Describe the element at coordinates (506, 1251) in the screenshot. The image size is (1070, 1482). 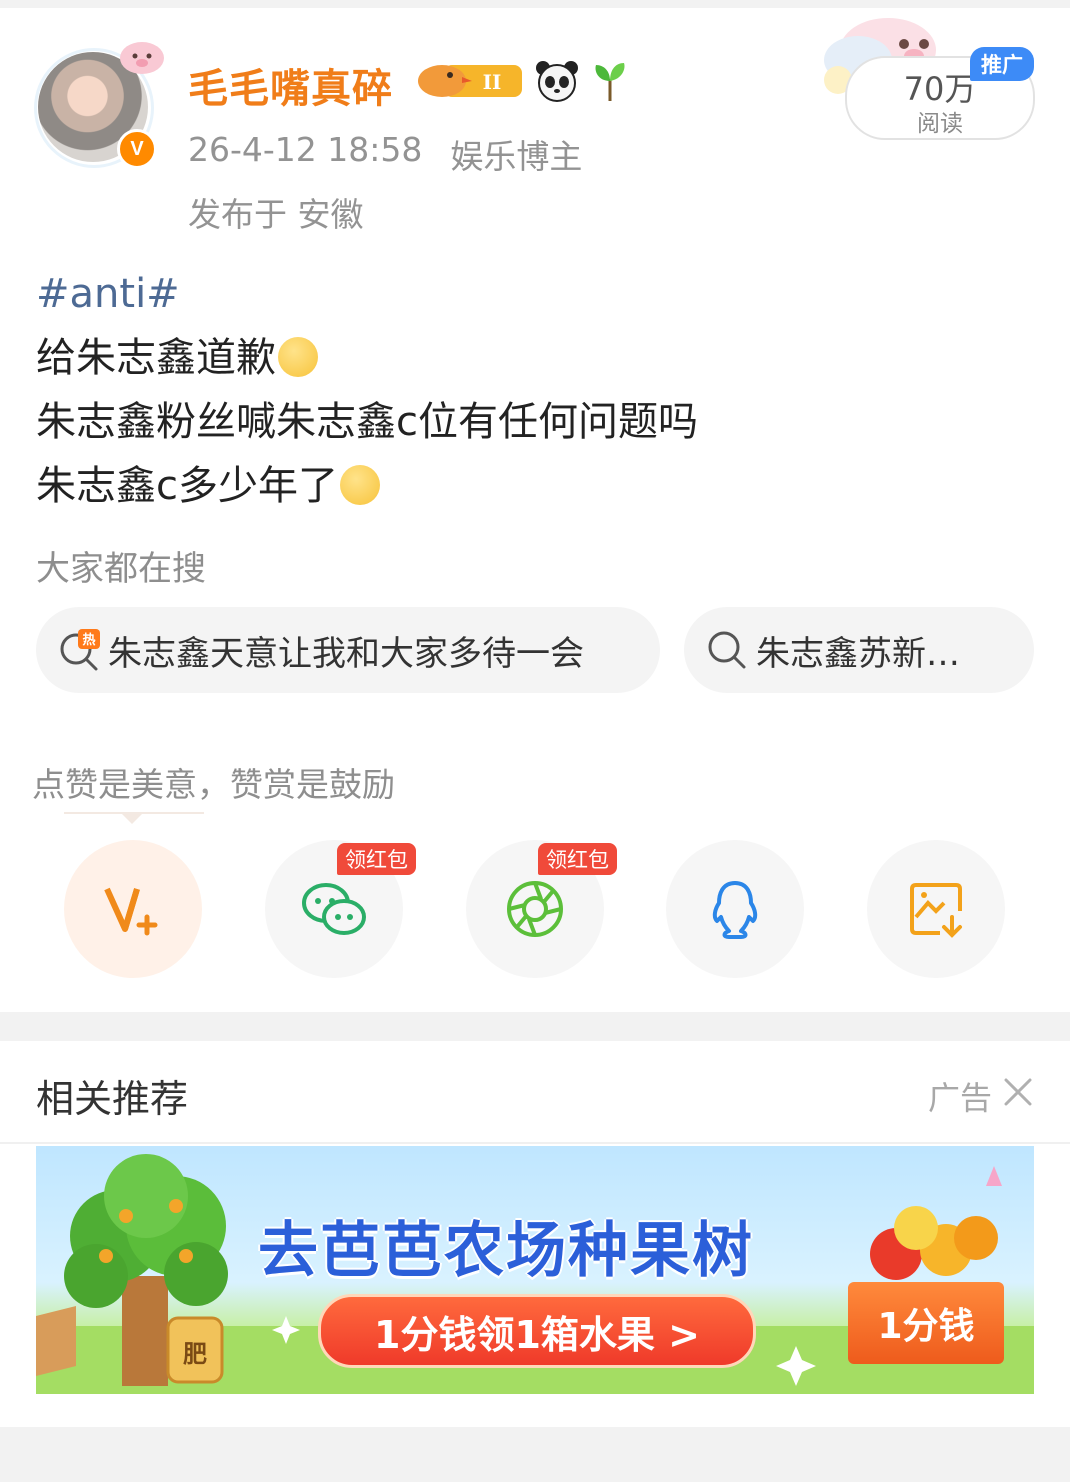
I see `banner-title: 去芭芭农场种果树` at that location.